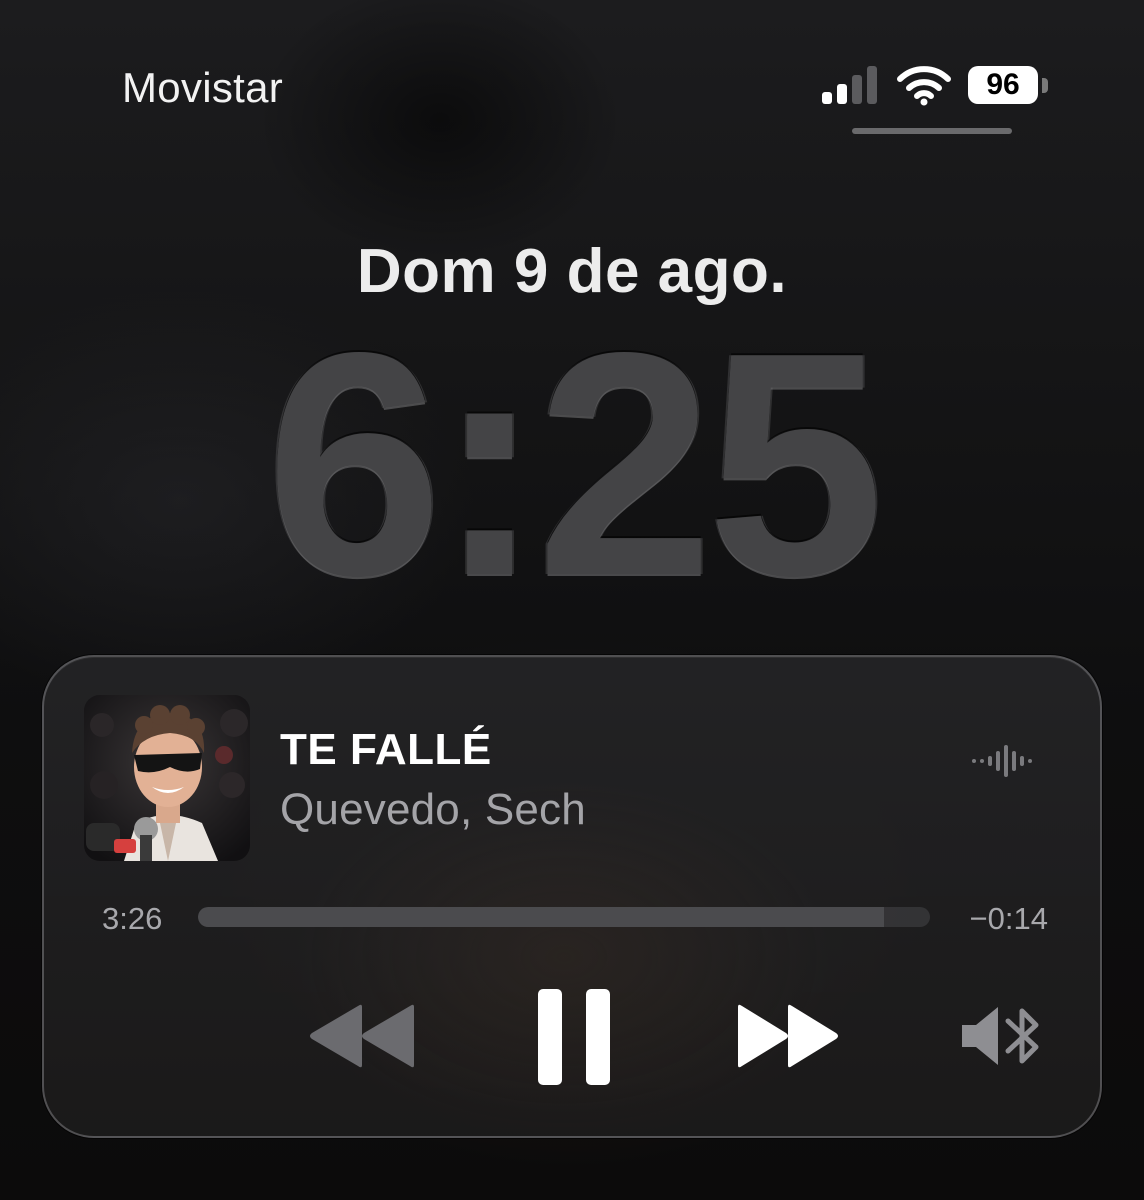 The width and height of the screenshot is (1144, 1200). Describe the element at coordinates (574, 1037) in the screenshot. I see `pause-icon` at that location.